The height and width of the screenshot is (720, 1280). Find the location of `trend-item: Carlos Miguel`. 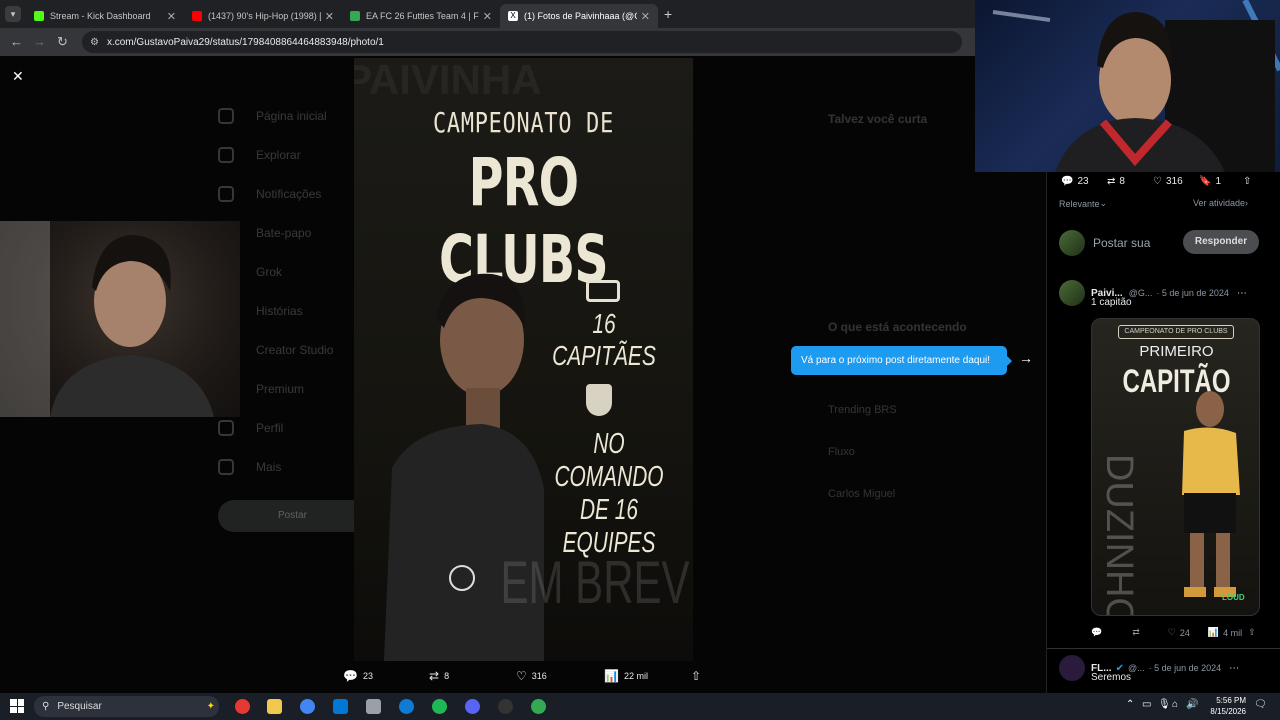

trend-item: Carlos Miguel is located at coordinates (861, 494).